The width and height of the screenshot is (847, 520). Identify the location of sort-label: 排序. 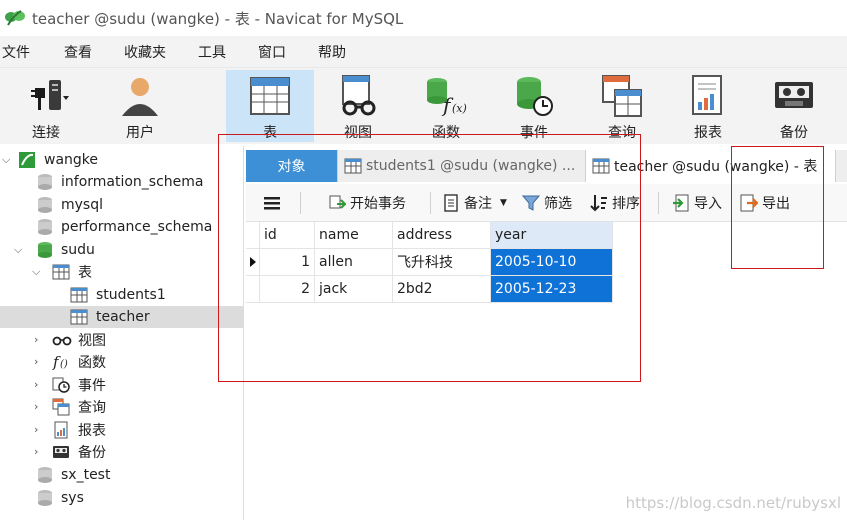
(626, 204).